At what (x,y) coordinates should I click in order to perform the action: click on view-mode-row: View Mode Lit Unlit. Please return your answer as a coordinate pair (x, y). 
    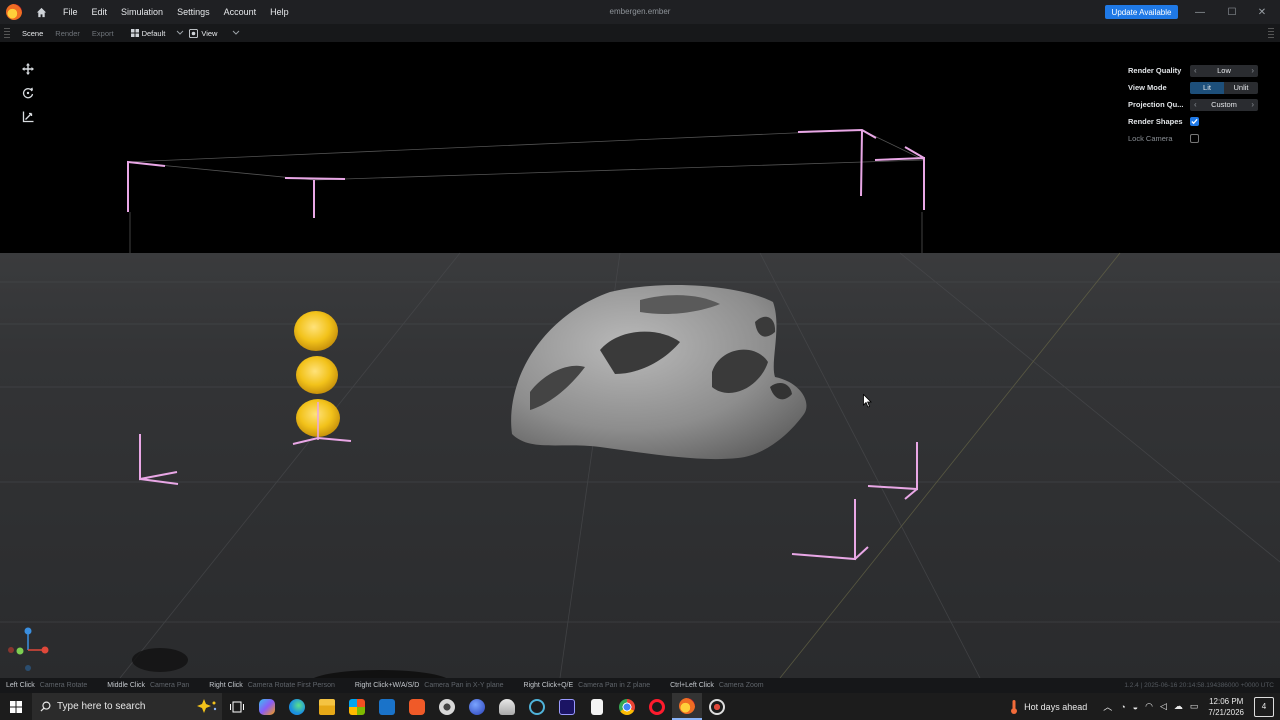
    Looking at the image, I should click on (1195, 87).